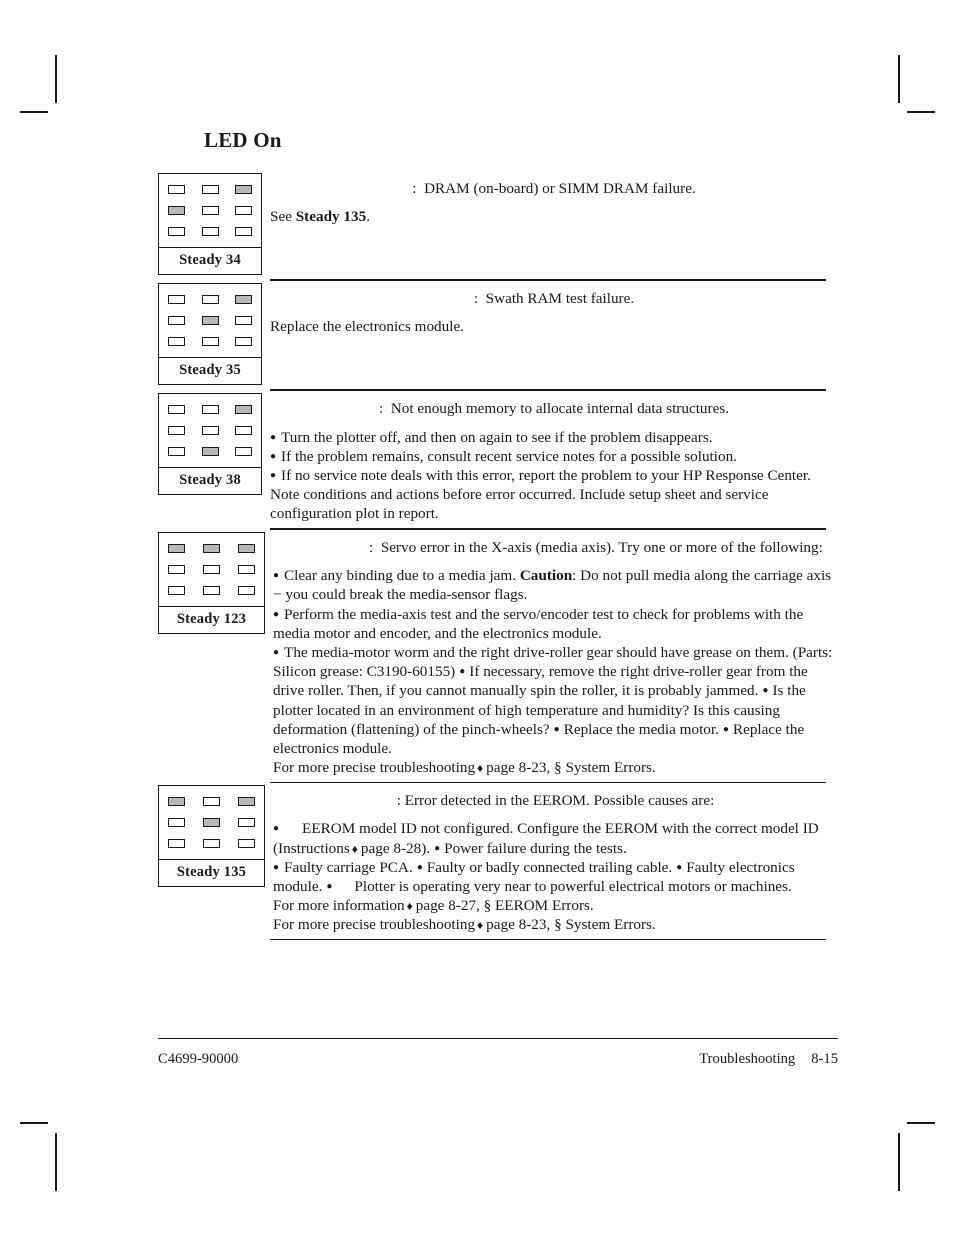 Image resolution: width=954 pixels, height=1235 pixels. Describe the element at coordinates (283, 217) in the screenshot. I see `remedy-text-pre: See` at that location.